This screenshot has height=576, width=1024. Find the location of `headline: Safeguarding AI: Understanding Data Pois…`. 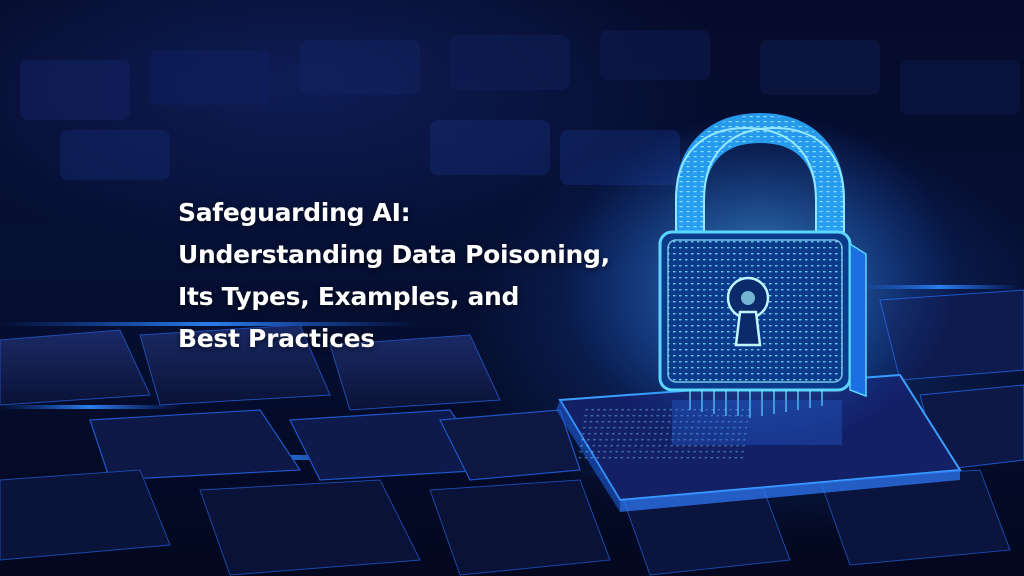

headline: Safeguarding AI: Understanding Data Pois… is located at coordinates (408, 276).